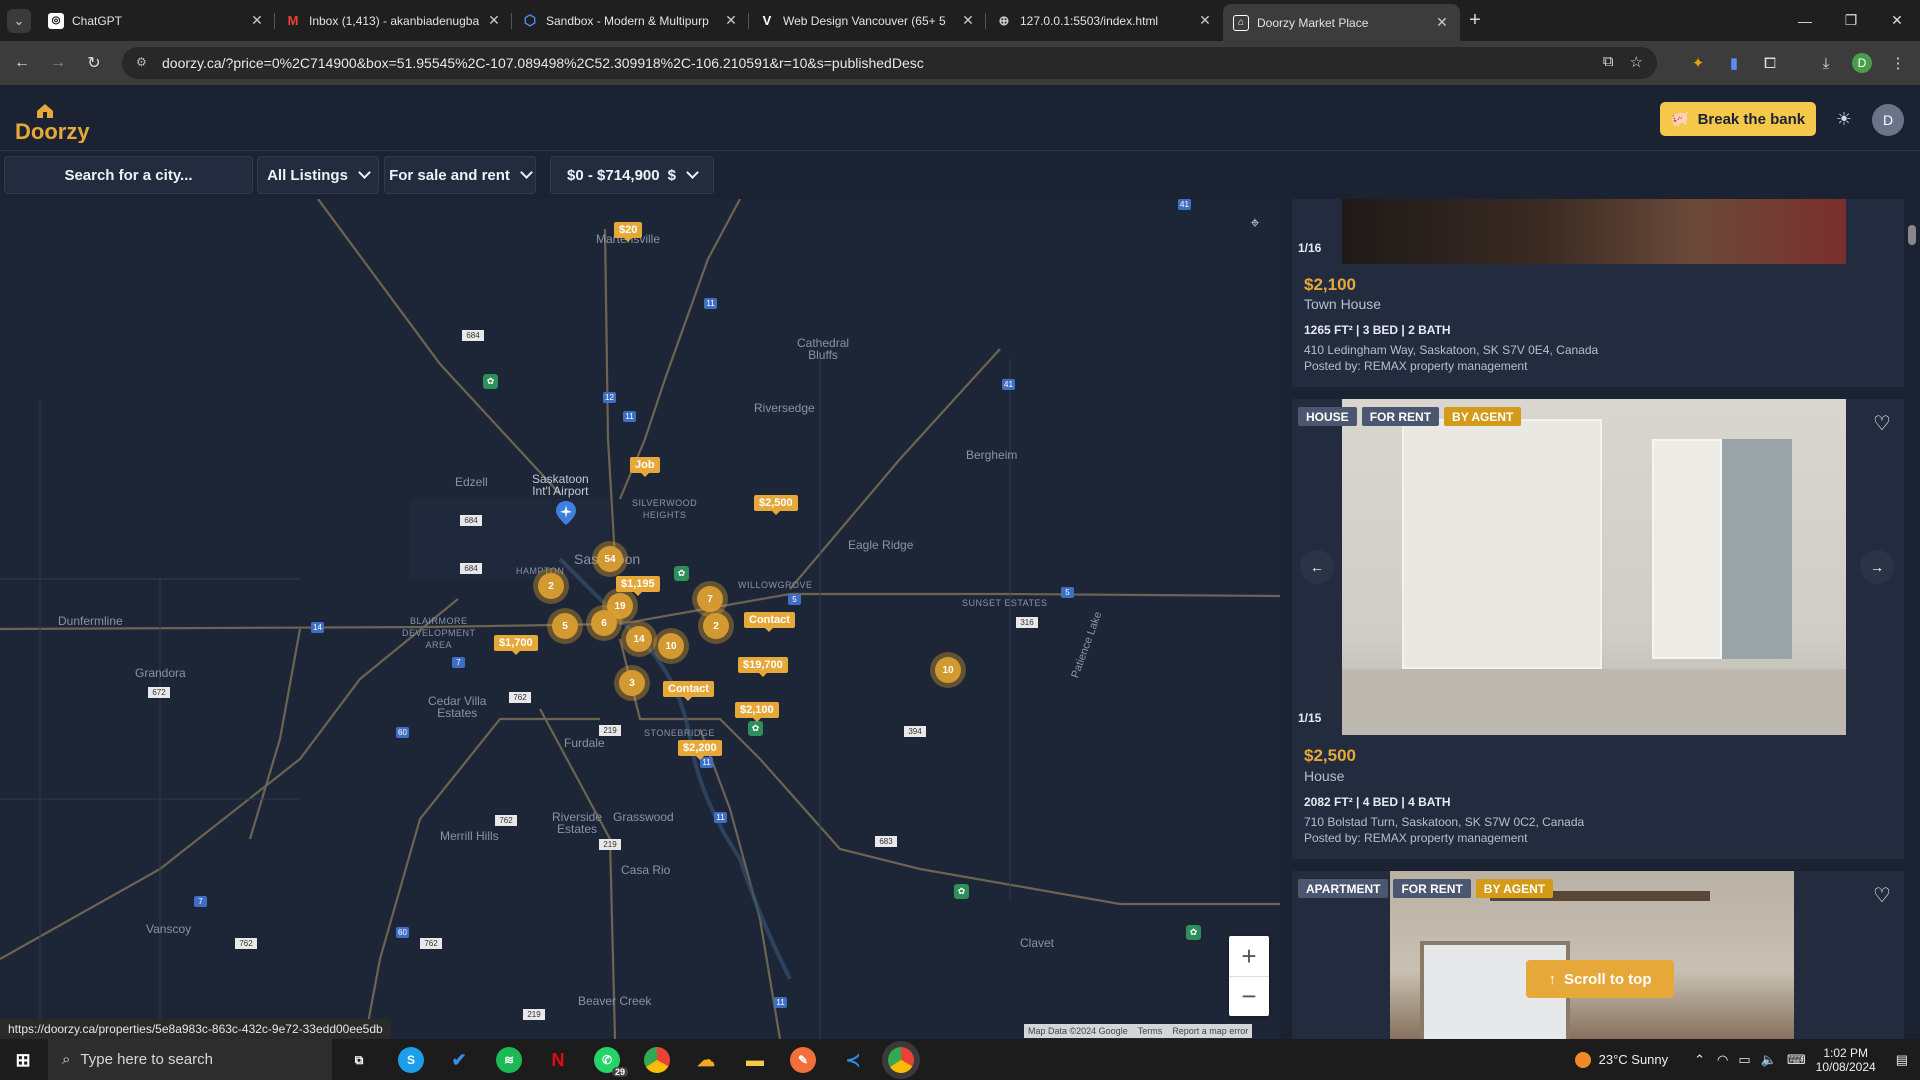 The width and height of the screenshot is (1920, 1080). Describe the element at coordinates (393, 20) in the screenshot. I see `browser-tab: M Inbox (1,413) - akanbiadenugba ✕` at that location.